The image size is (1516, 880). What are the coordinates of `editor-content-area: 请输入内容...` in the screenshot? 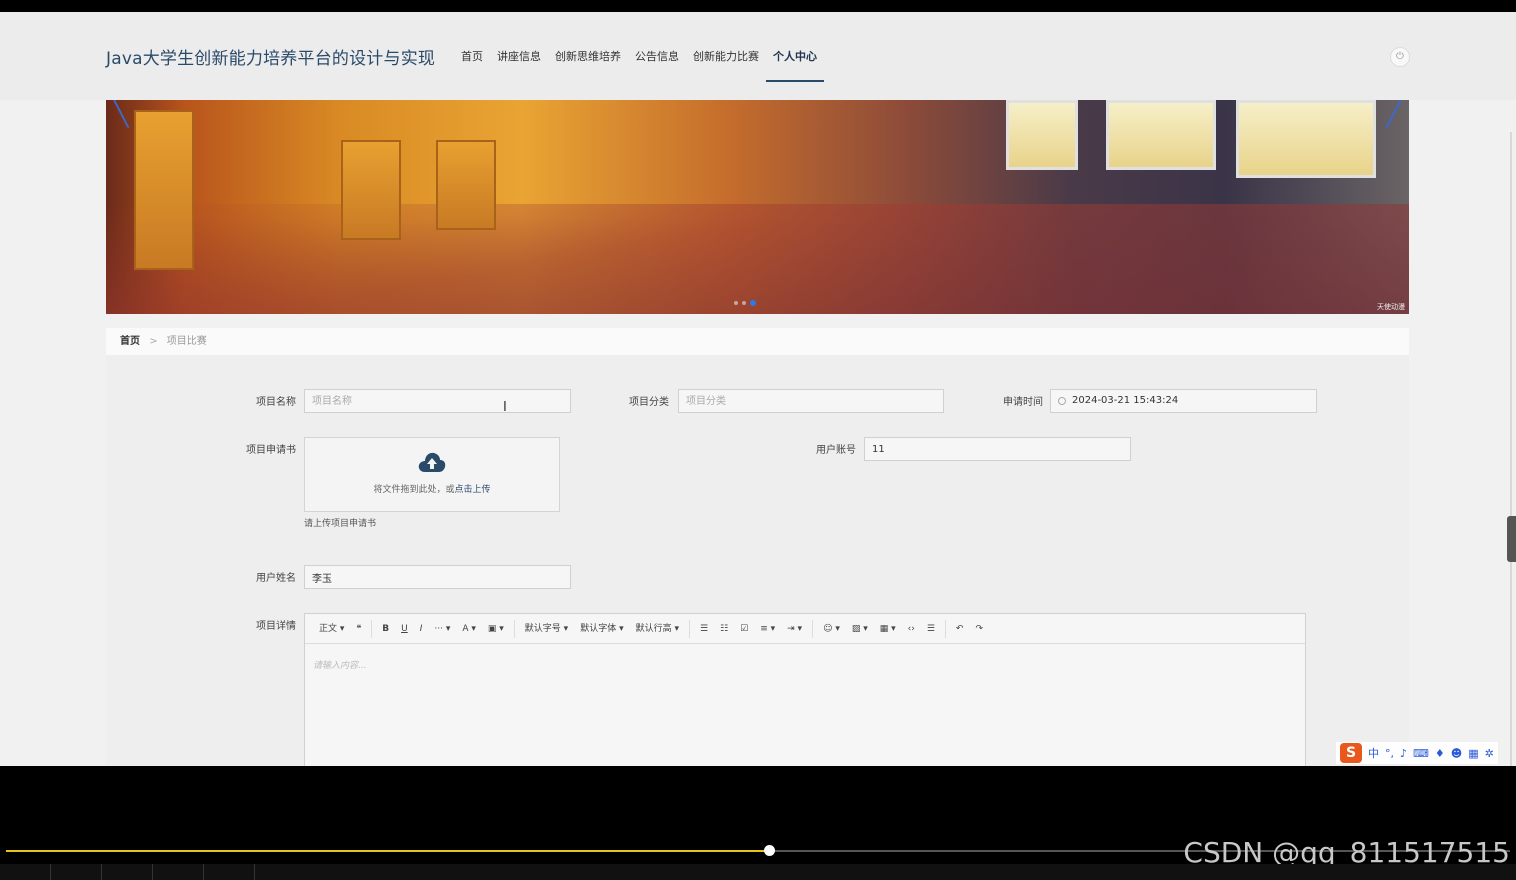 It's located at (805, 664).